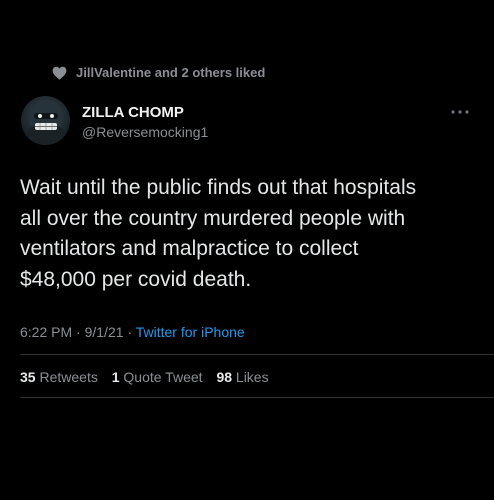 The image size is (494, 500). Describe the element at coordinates (59, 73) in the screenshot. I see `heart-icon` at that location.